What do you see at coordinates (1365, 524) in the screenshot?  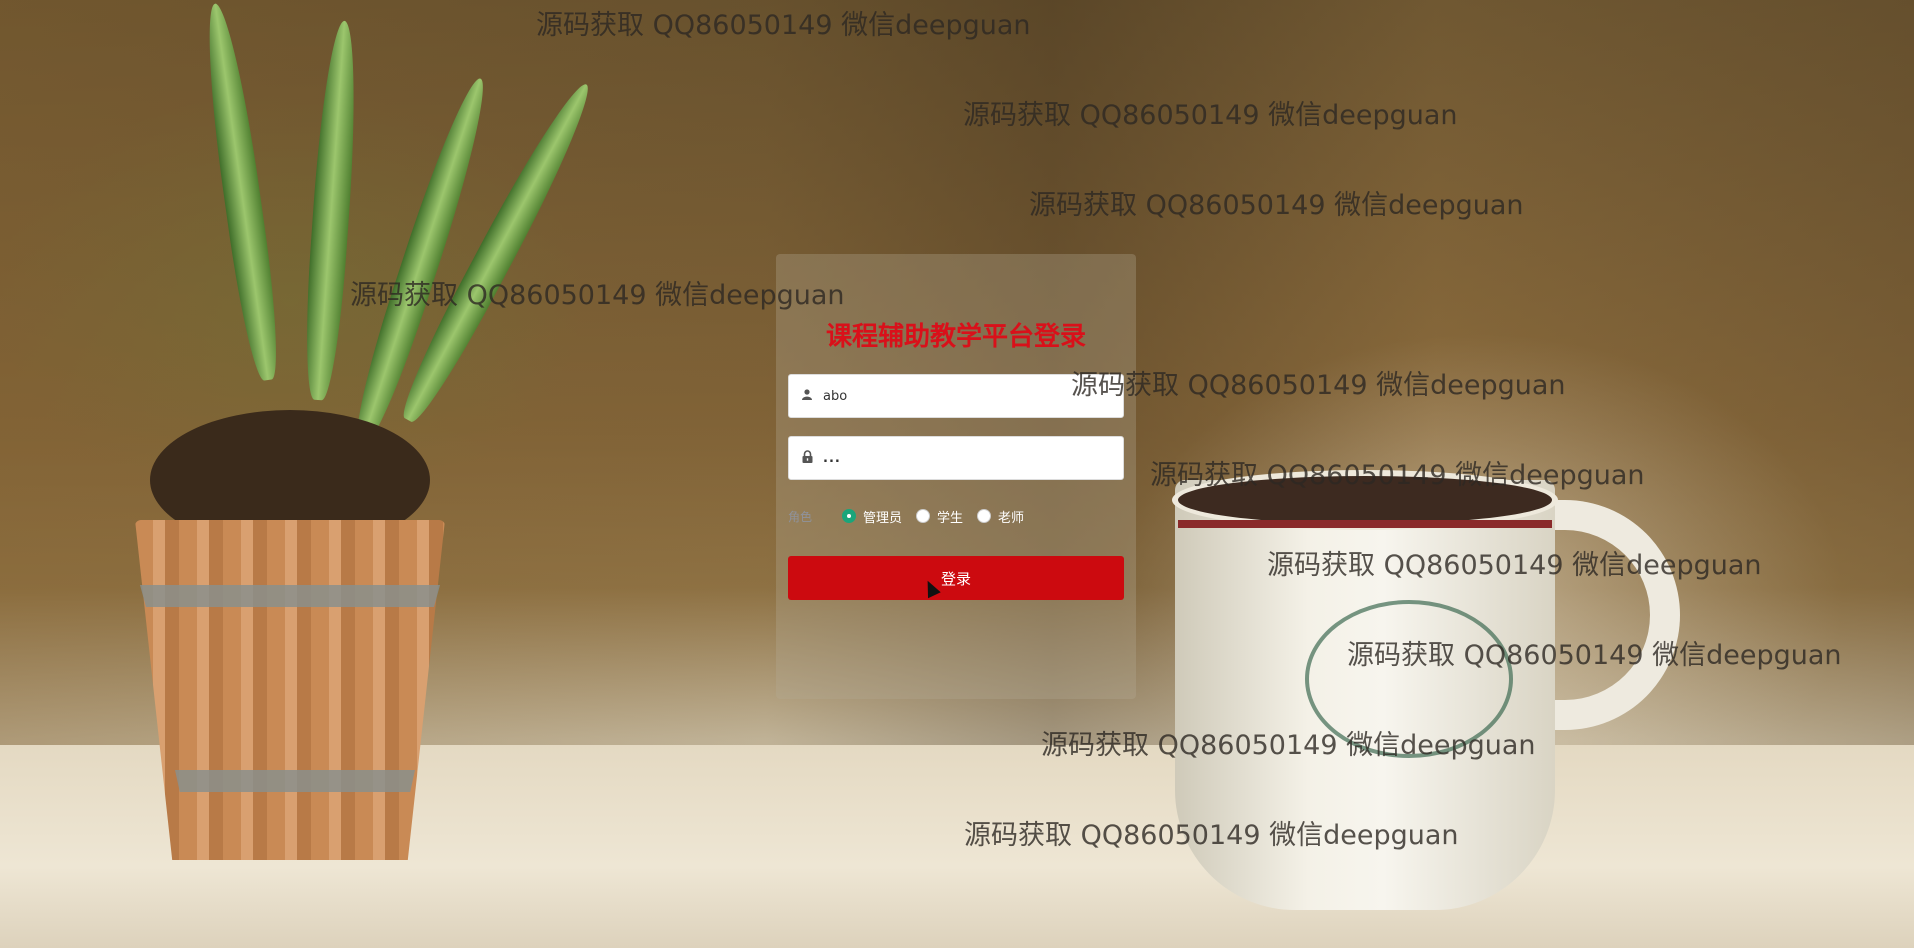 I see `mug-stripe` at bounding box center [1365, 524].